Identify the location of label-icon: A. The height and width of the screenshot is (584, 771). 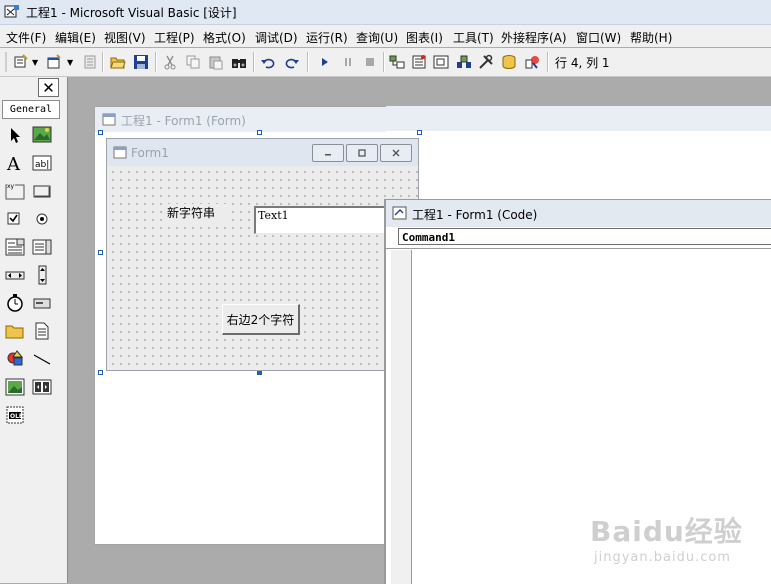
(15, 163).